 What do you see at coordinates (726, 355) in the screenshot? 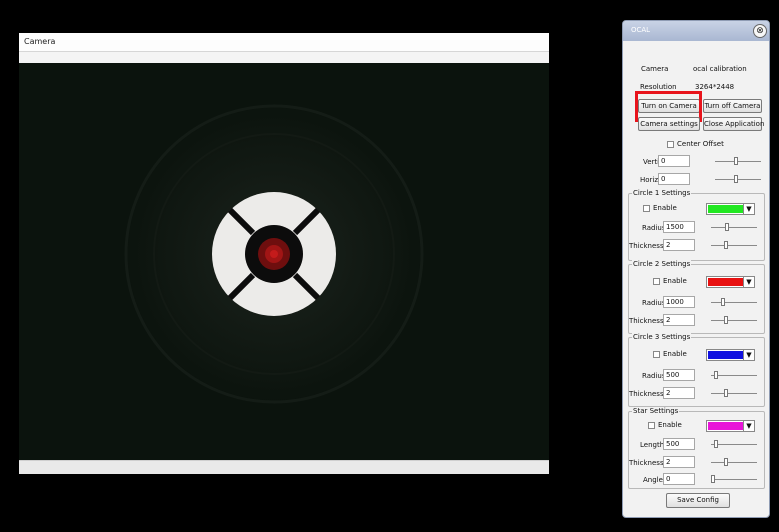
I see `circle-3-color-swatch` at bounding box center [726, 355].